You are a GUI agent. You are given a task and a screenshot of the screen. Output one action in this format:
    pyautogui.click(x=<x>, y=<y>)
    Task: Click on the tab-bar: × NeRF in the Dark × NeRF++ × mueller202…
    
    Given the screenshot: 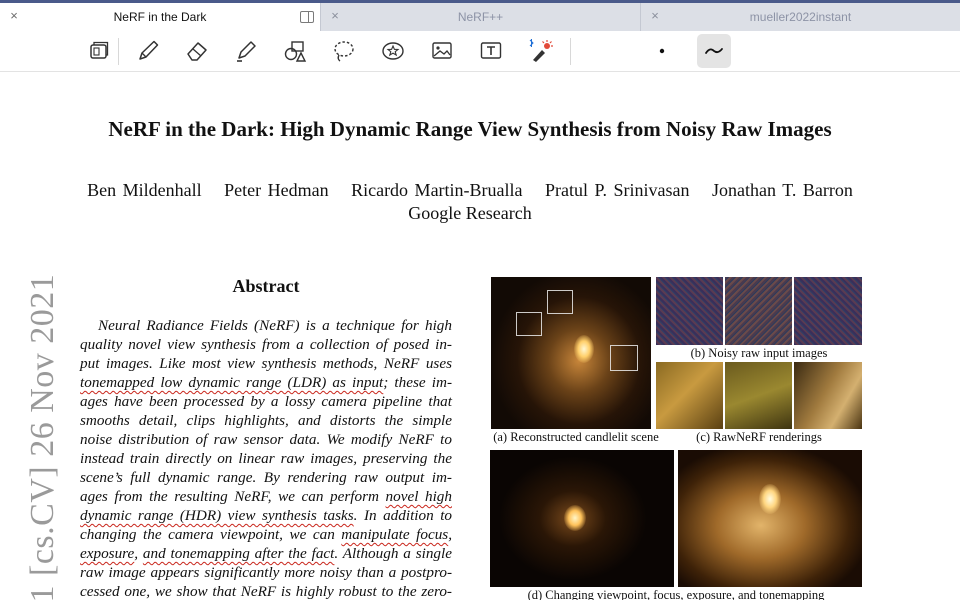 What is the action you would take?
    pyautogui.click(x=480, y=15)
    